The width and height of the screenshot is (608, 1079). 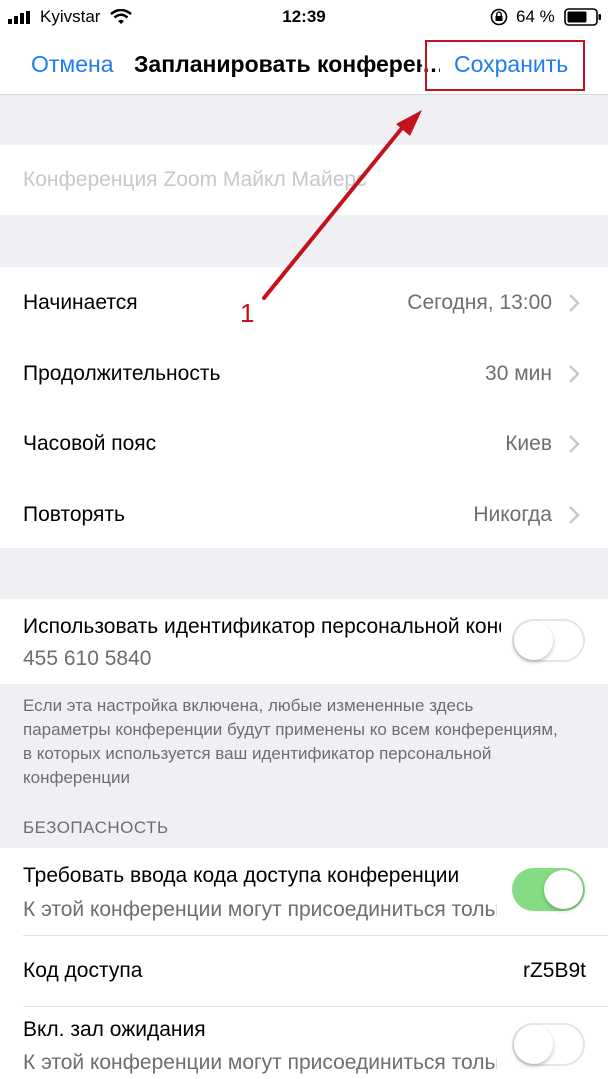 What do you see at coordinates (315, 1006) in the screenshot?
I see `divider` at bounding box center [315, 1006].